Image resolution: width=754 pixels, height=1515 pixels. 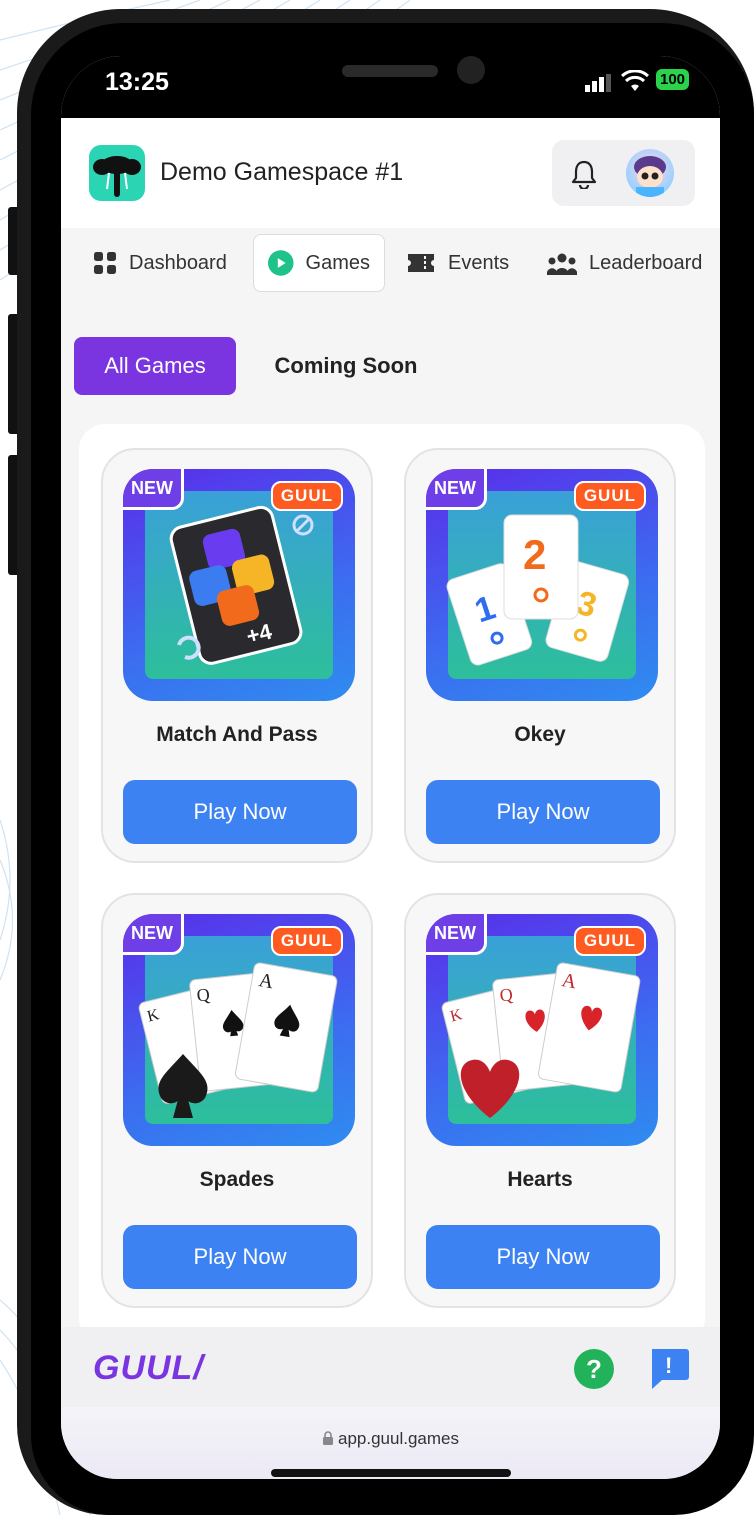 What do you see at coordinates (328, 1438) in the screenshot?
I see `lock-icon` at bounding box center [328, 1438].